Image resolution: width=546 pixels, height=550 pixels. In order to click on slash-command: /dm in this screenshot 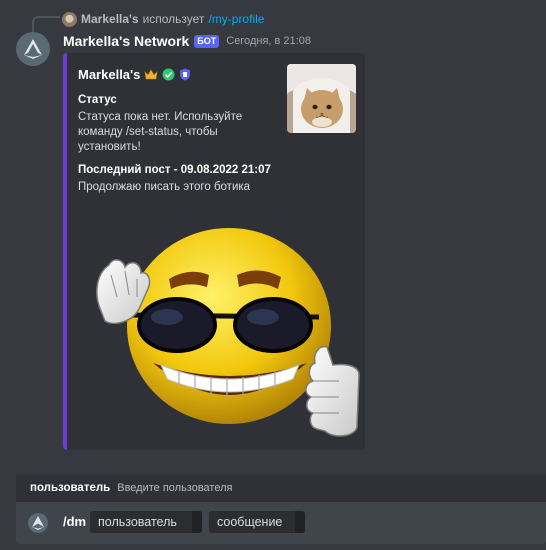, I will do `click(74, 521)`.